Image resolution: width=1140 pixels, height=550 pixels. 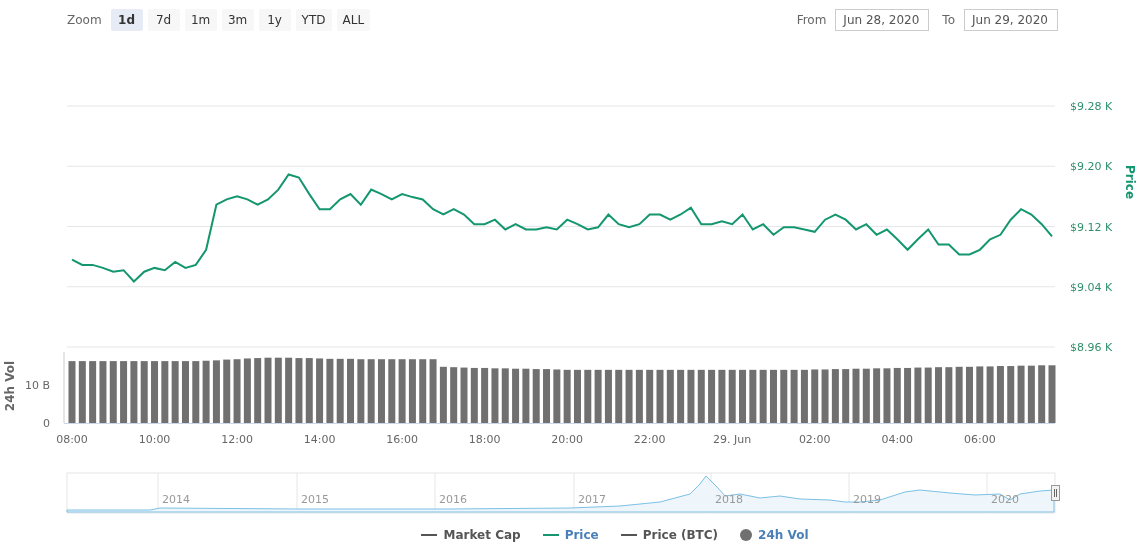 What do you see at coordinates (729, 499) in the screenshot?
I see `year-label: 2018` at bounding box center [729, 499].